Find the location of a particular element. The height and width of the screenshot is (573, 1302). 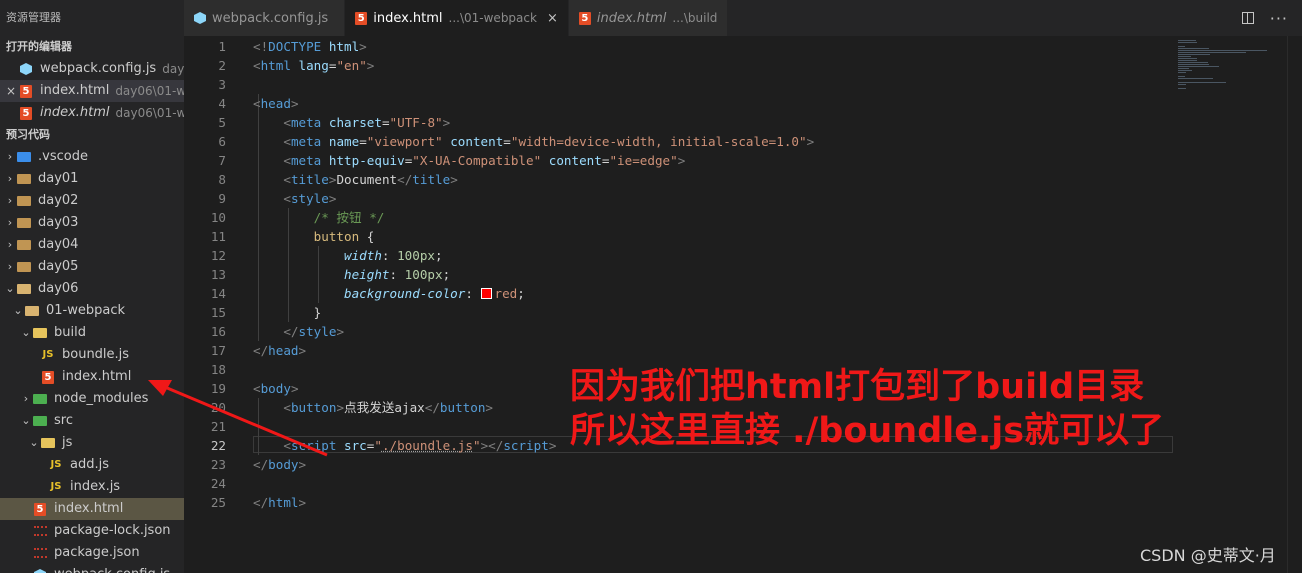

tree-item: › day05 is located at coordinates (92, 267).